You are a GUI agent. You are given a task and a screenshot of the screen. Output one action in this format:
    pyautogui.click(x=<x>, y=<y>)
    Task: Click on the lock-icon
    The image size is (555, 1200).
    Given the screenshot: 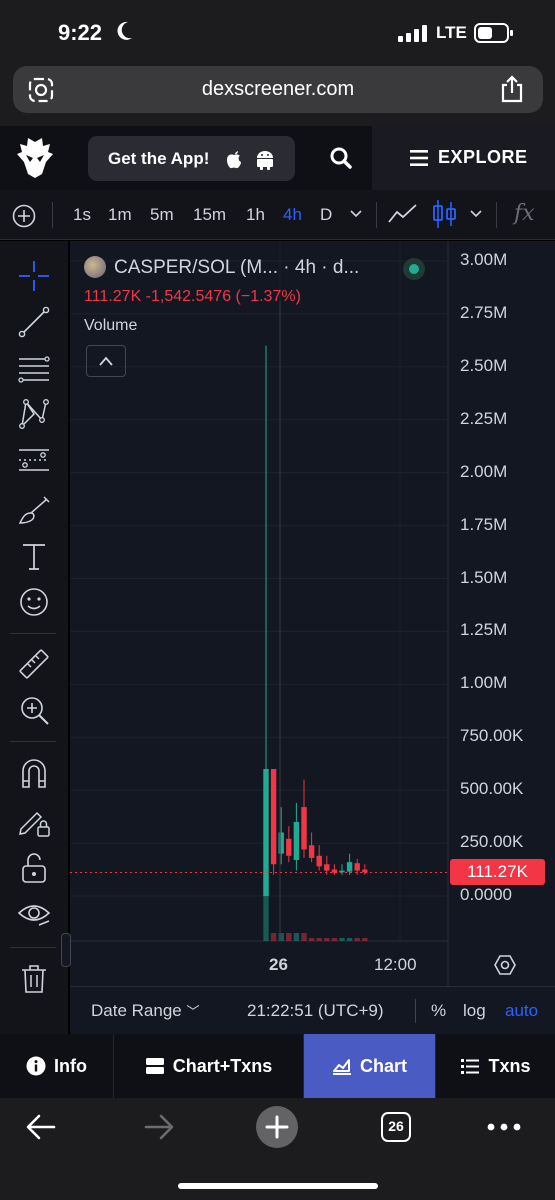 What is the action you would take?
    pyautogui.click(x=34, y=868)
    